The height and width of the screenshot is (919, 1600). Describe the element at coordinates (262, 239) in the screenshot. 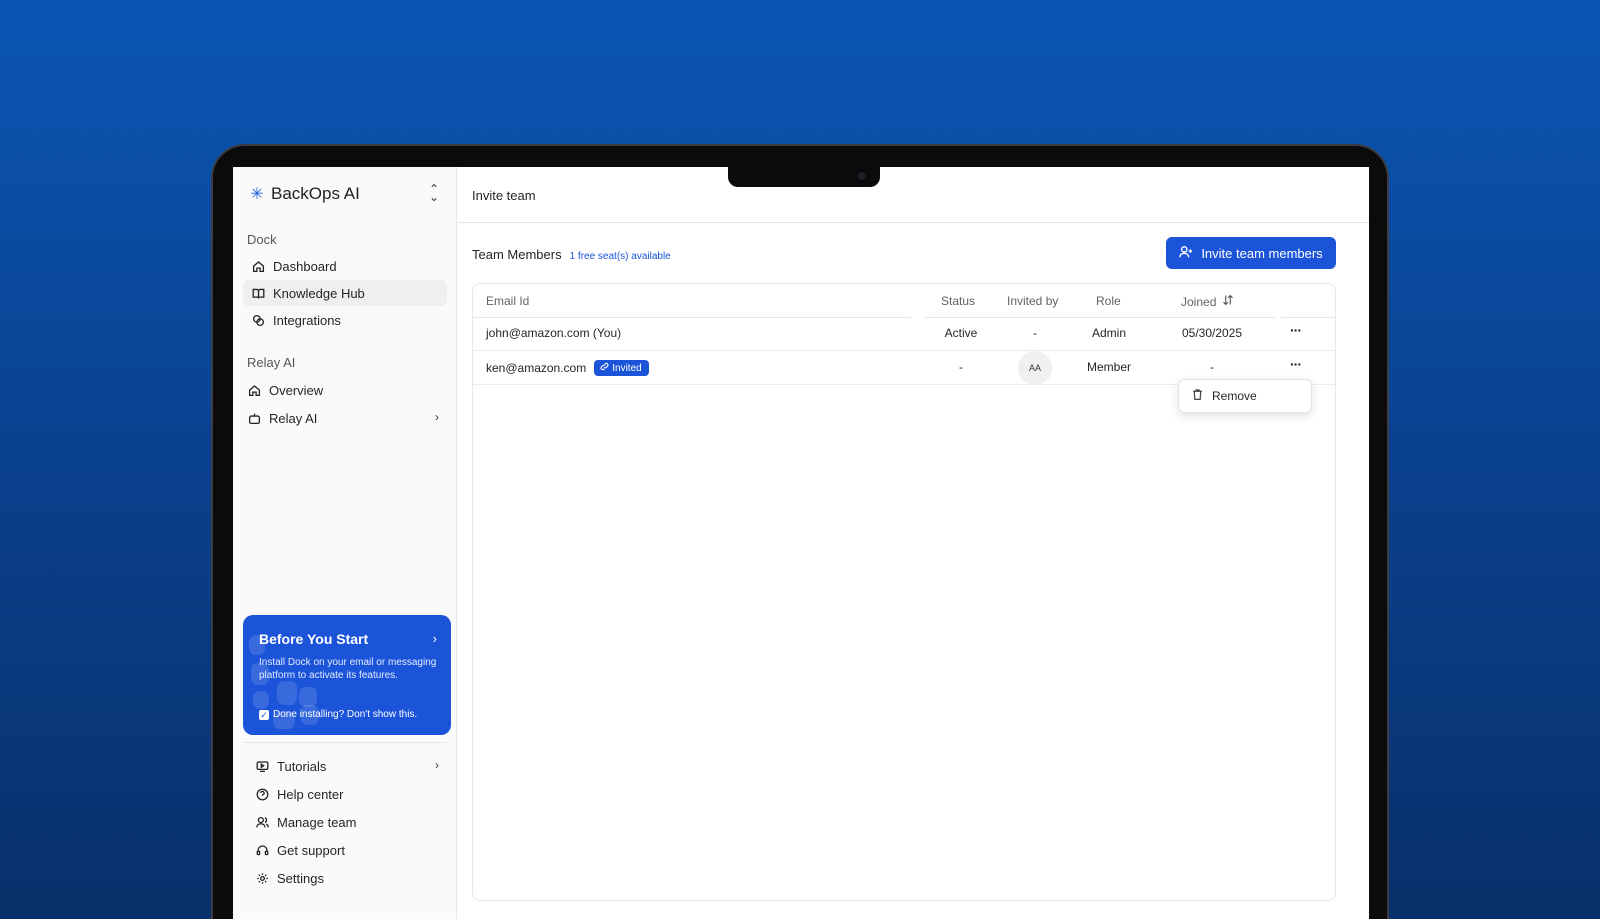

I see `dock-section-label: Dock` at that location.